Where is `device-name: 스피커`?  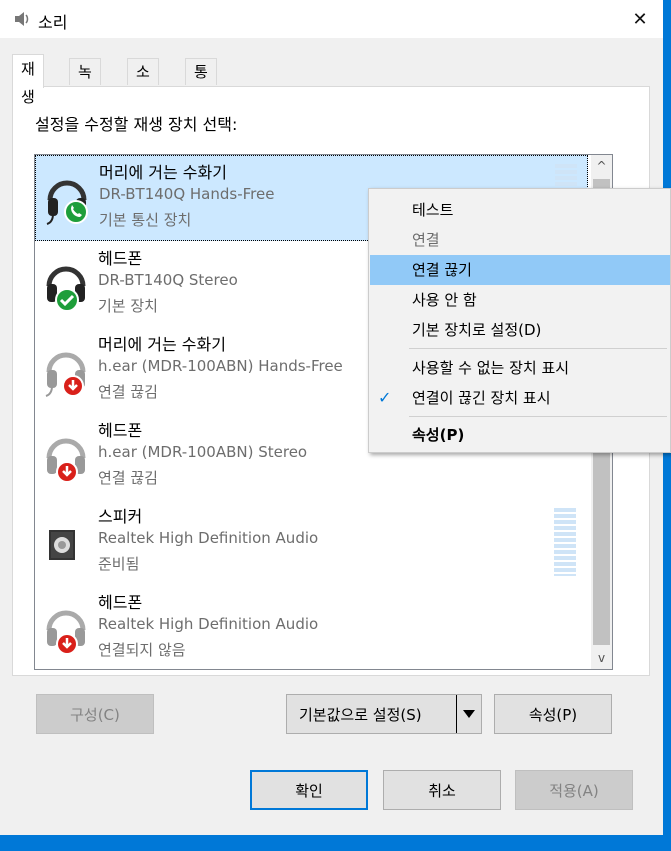
device-name: 스피커 is located at coordinates (120, 516).